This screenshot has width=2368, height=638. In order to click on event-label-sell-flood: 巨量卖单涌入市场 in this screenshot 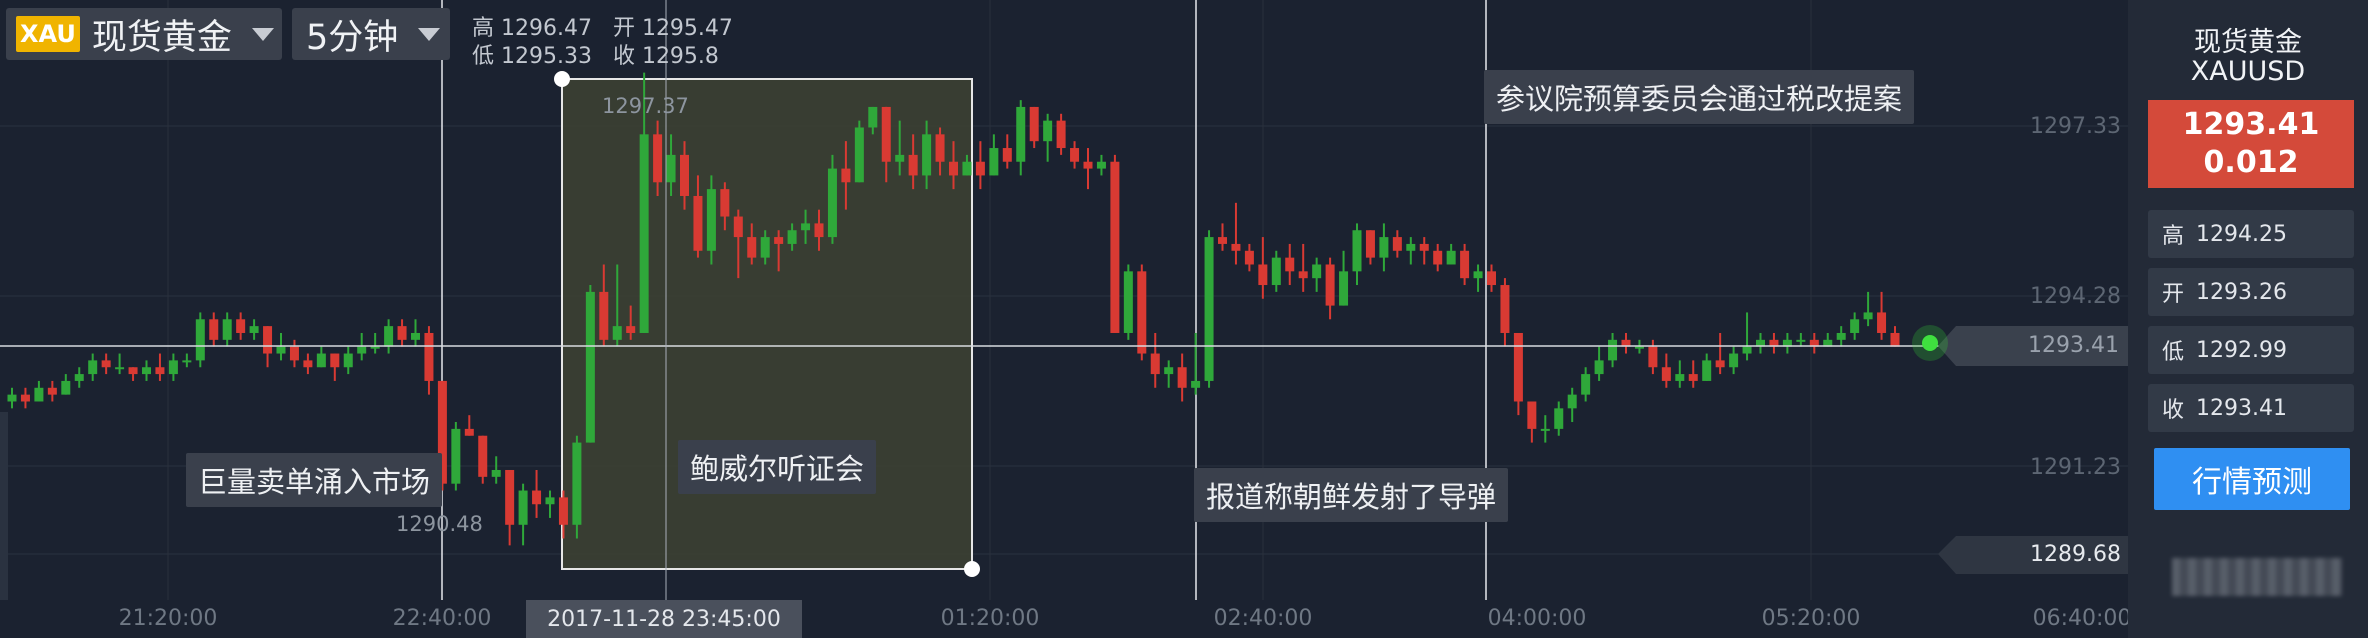, I will do `click(314, 480)`.